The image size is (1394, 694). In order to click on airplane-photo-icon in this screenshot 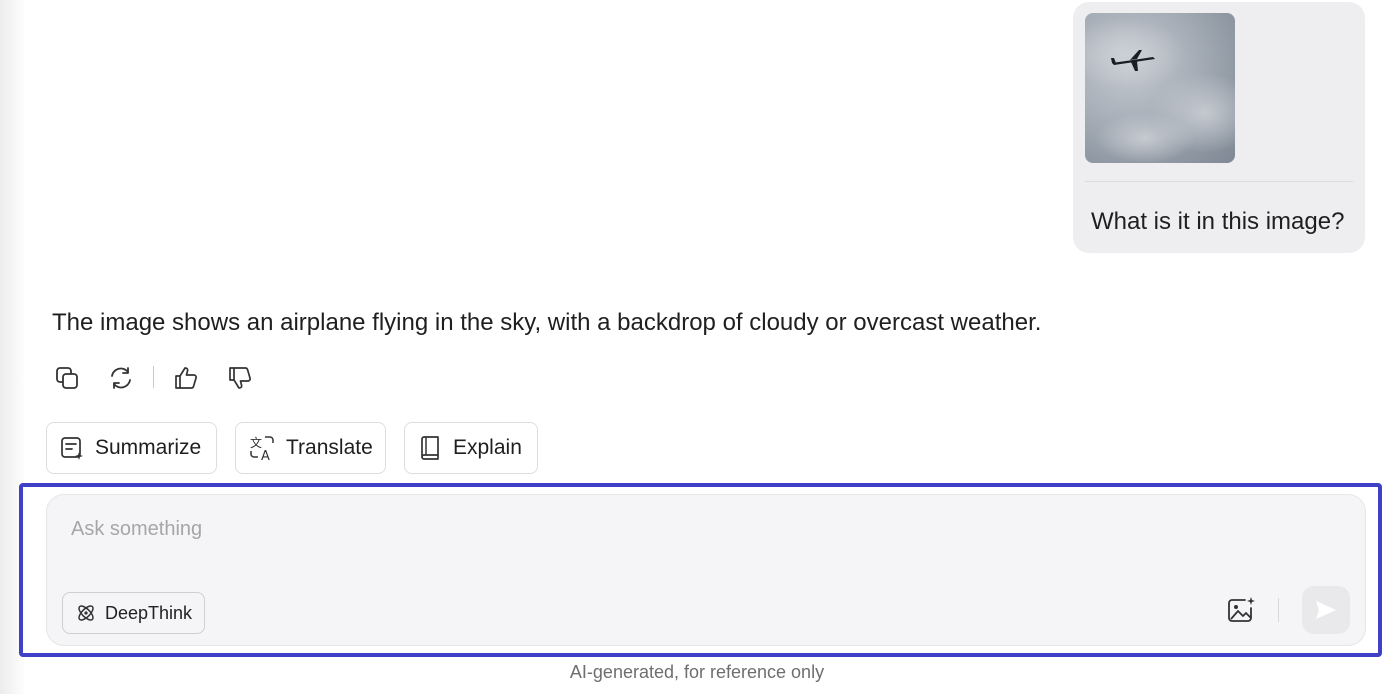, I will do `click(1160, 90)`.